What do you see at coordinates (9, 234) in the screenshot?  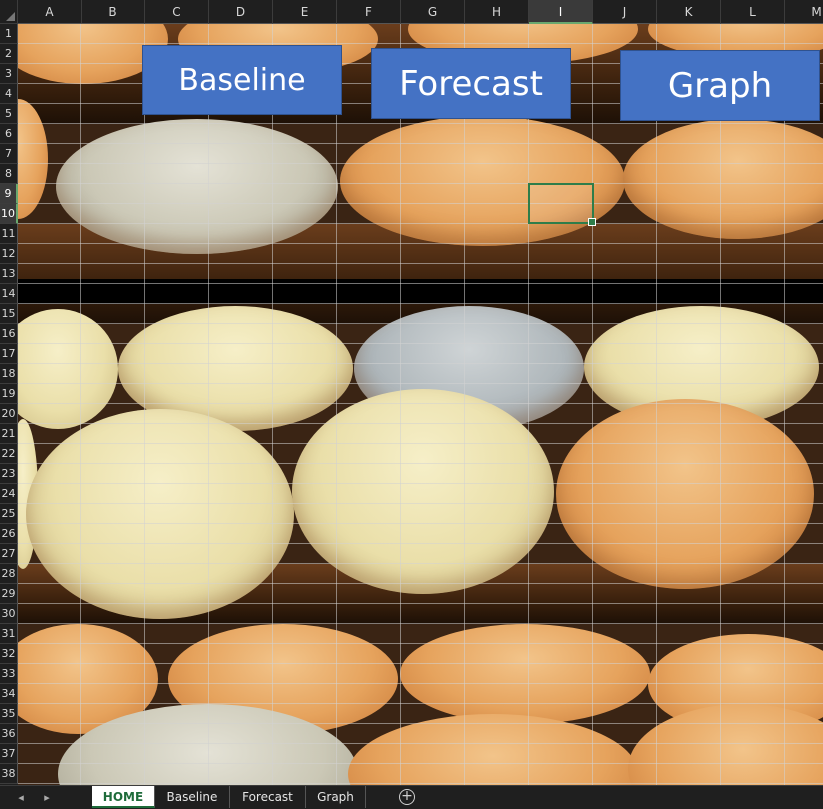 I see `row-header-11: 11` at bounding box center [9, 234].